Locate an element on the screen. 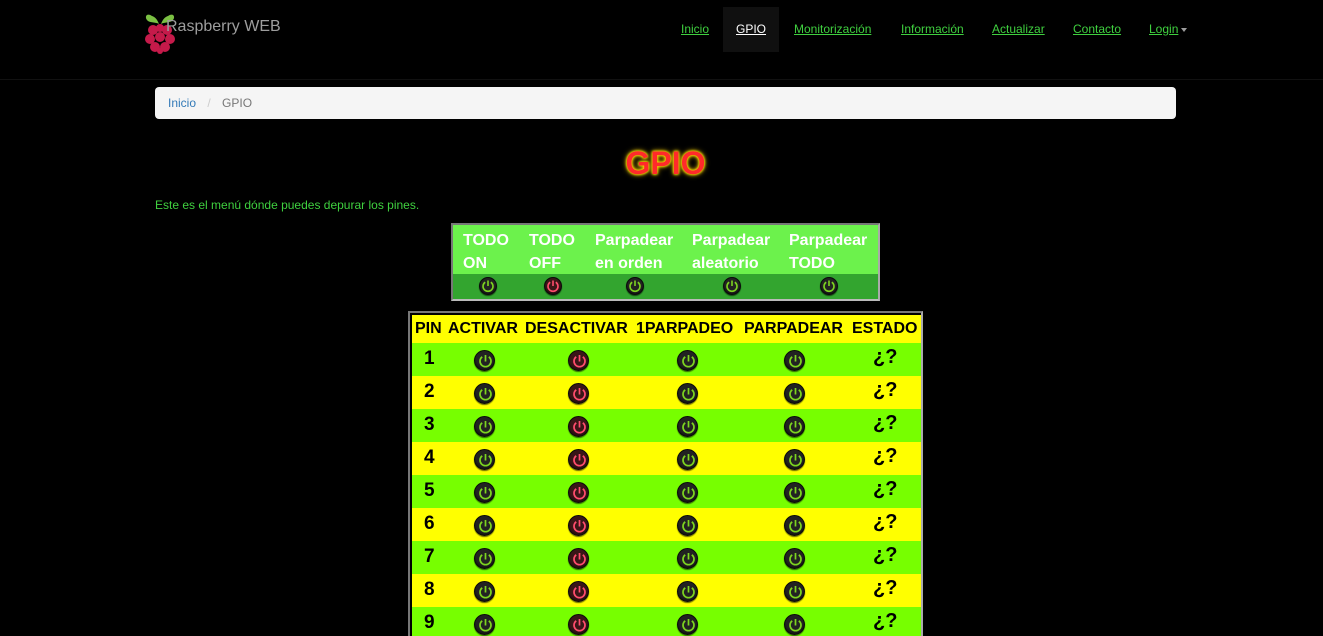 This screenshot has width=1323, height=636. chevron-down-icon is located at coordinates (1184, 29).